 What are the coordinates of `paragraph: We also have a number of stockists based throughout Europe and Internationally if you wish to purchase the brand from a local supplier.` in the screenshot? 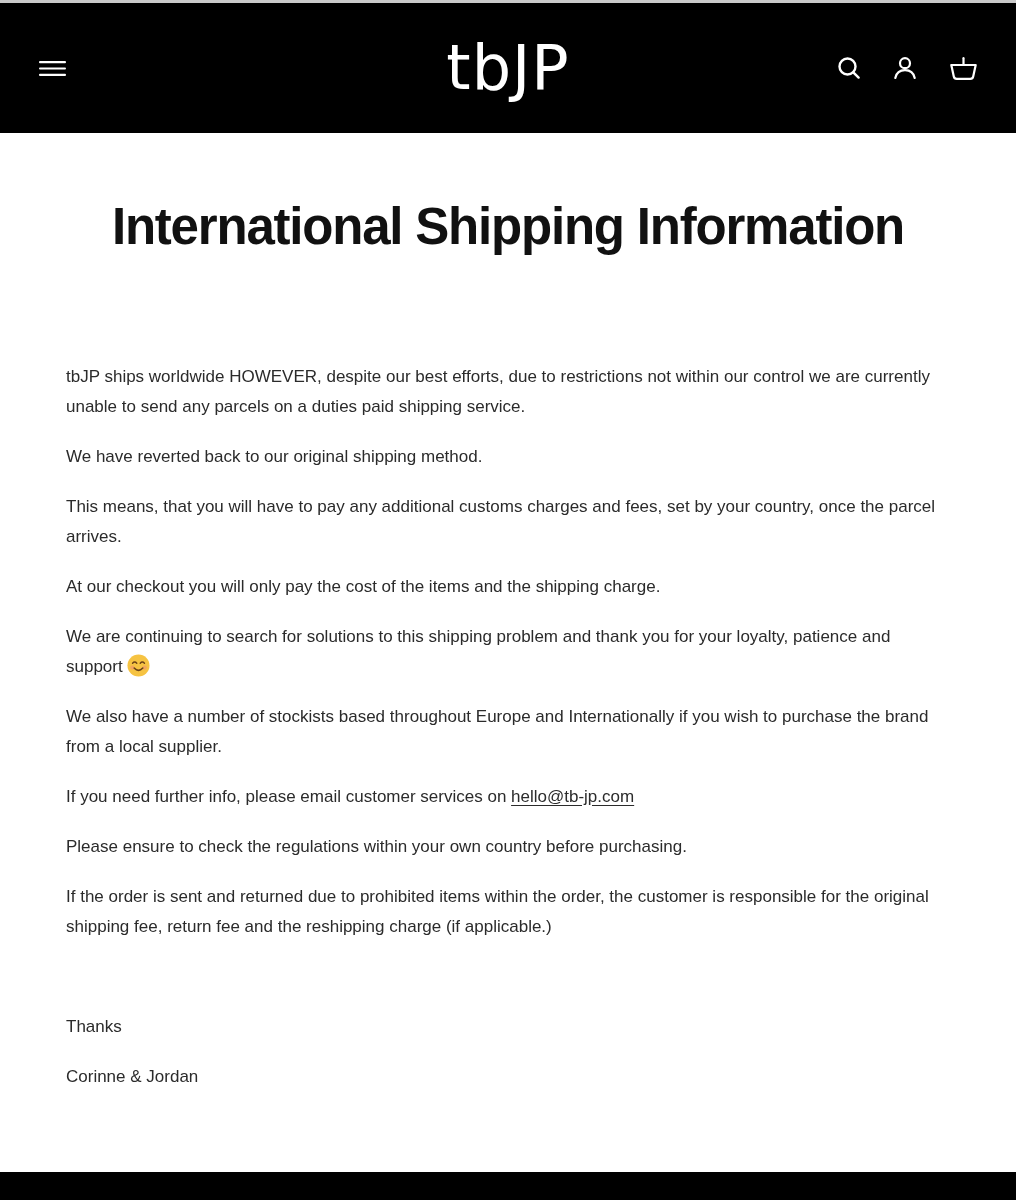 It's located at (498, 732).